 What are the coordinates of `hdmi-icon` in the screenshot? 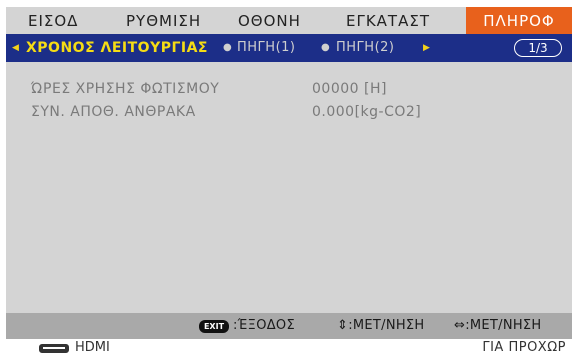 It's located at (54, 348).